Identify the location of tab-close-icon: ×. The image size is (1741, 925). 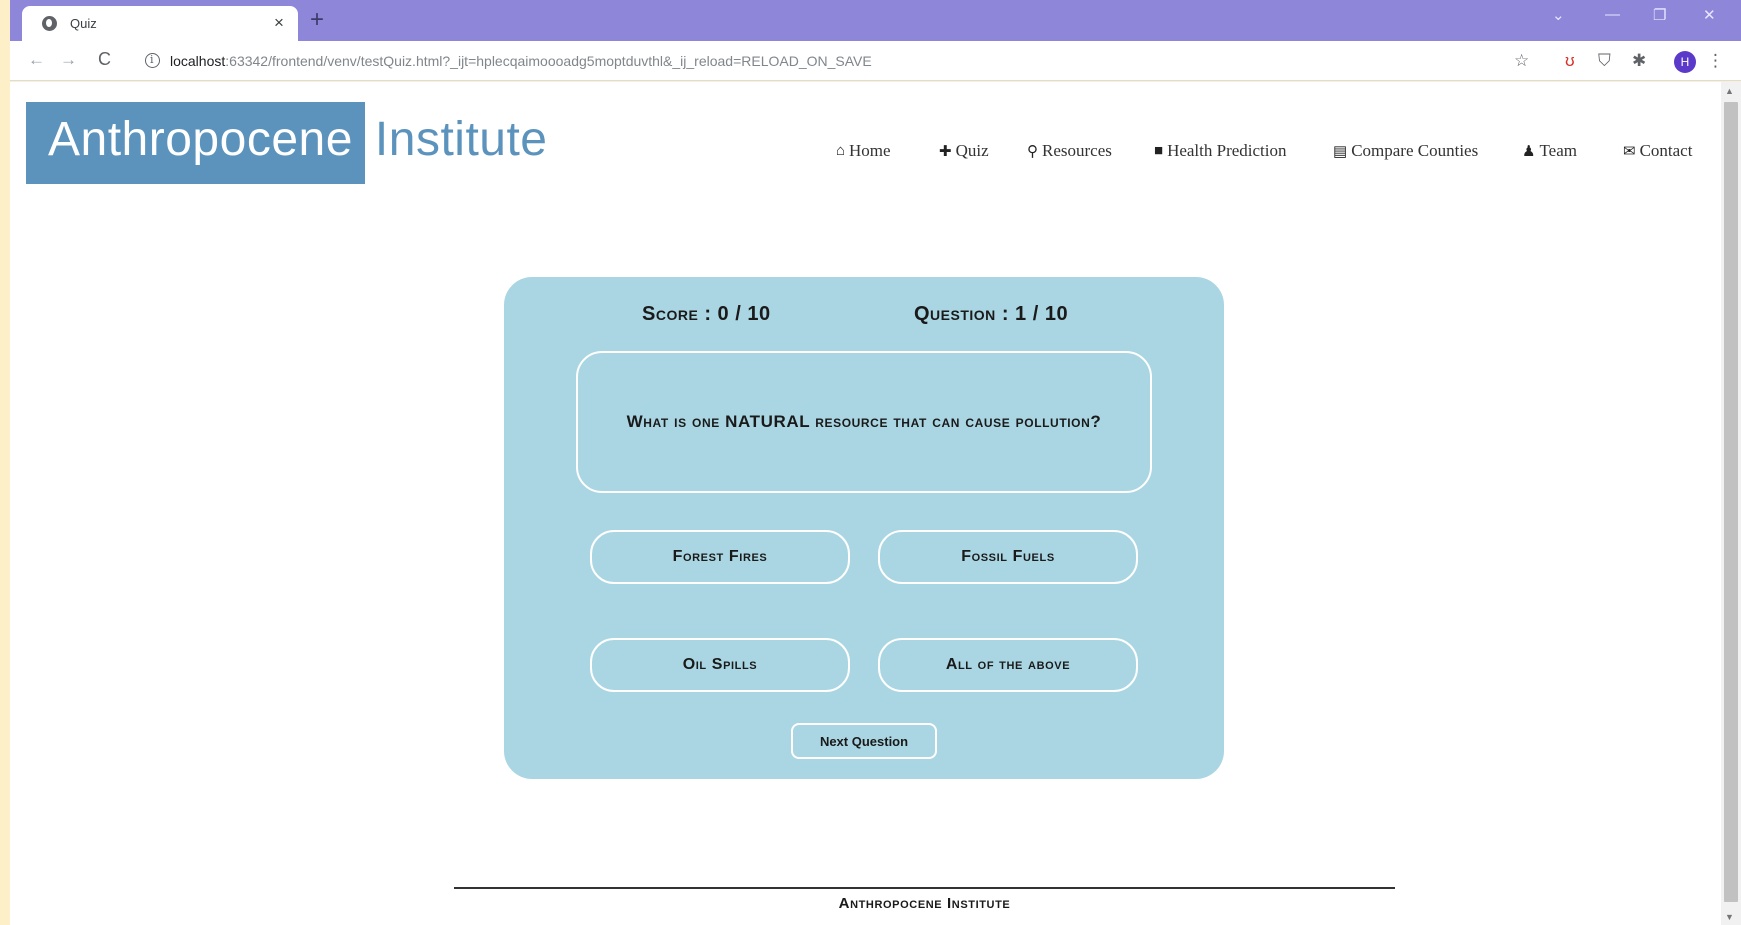
(279, 23).